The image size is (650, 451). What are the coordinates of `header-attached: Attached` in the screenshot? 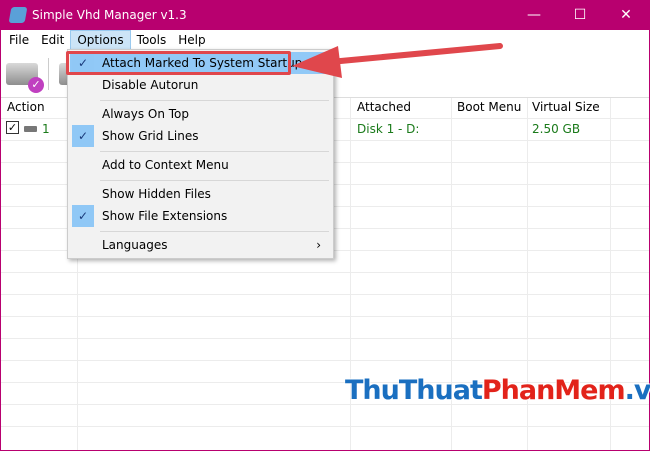 It's located at (384, 107).